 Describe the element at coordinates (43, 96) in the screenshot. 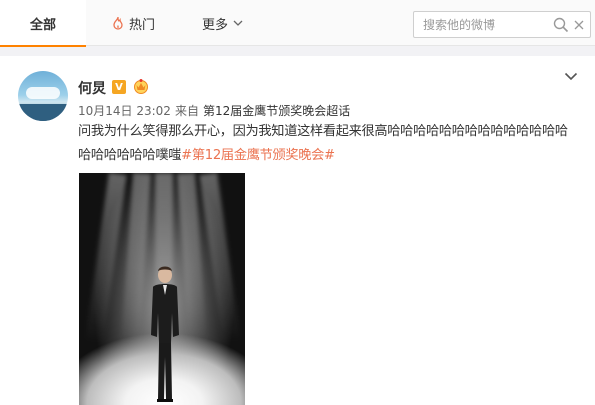

I see `avatar` at that location.